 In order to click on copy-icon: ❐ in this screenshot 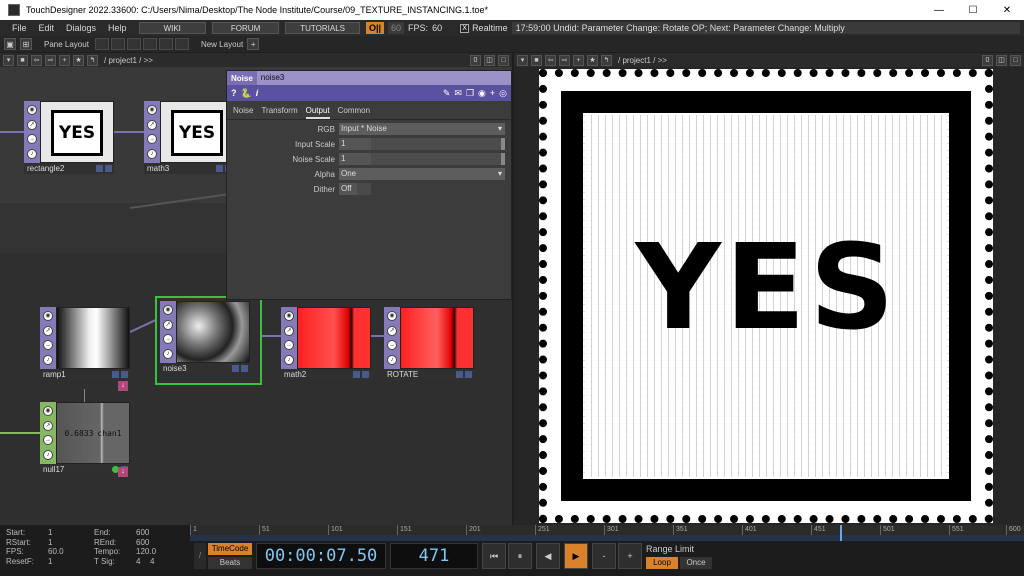, I will do `click(470, 93)`.